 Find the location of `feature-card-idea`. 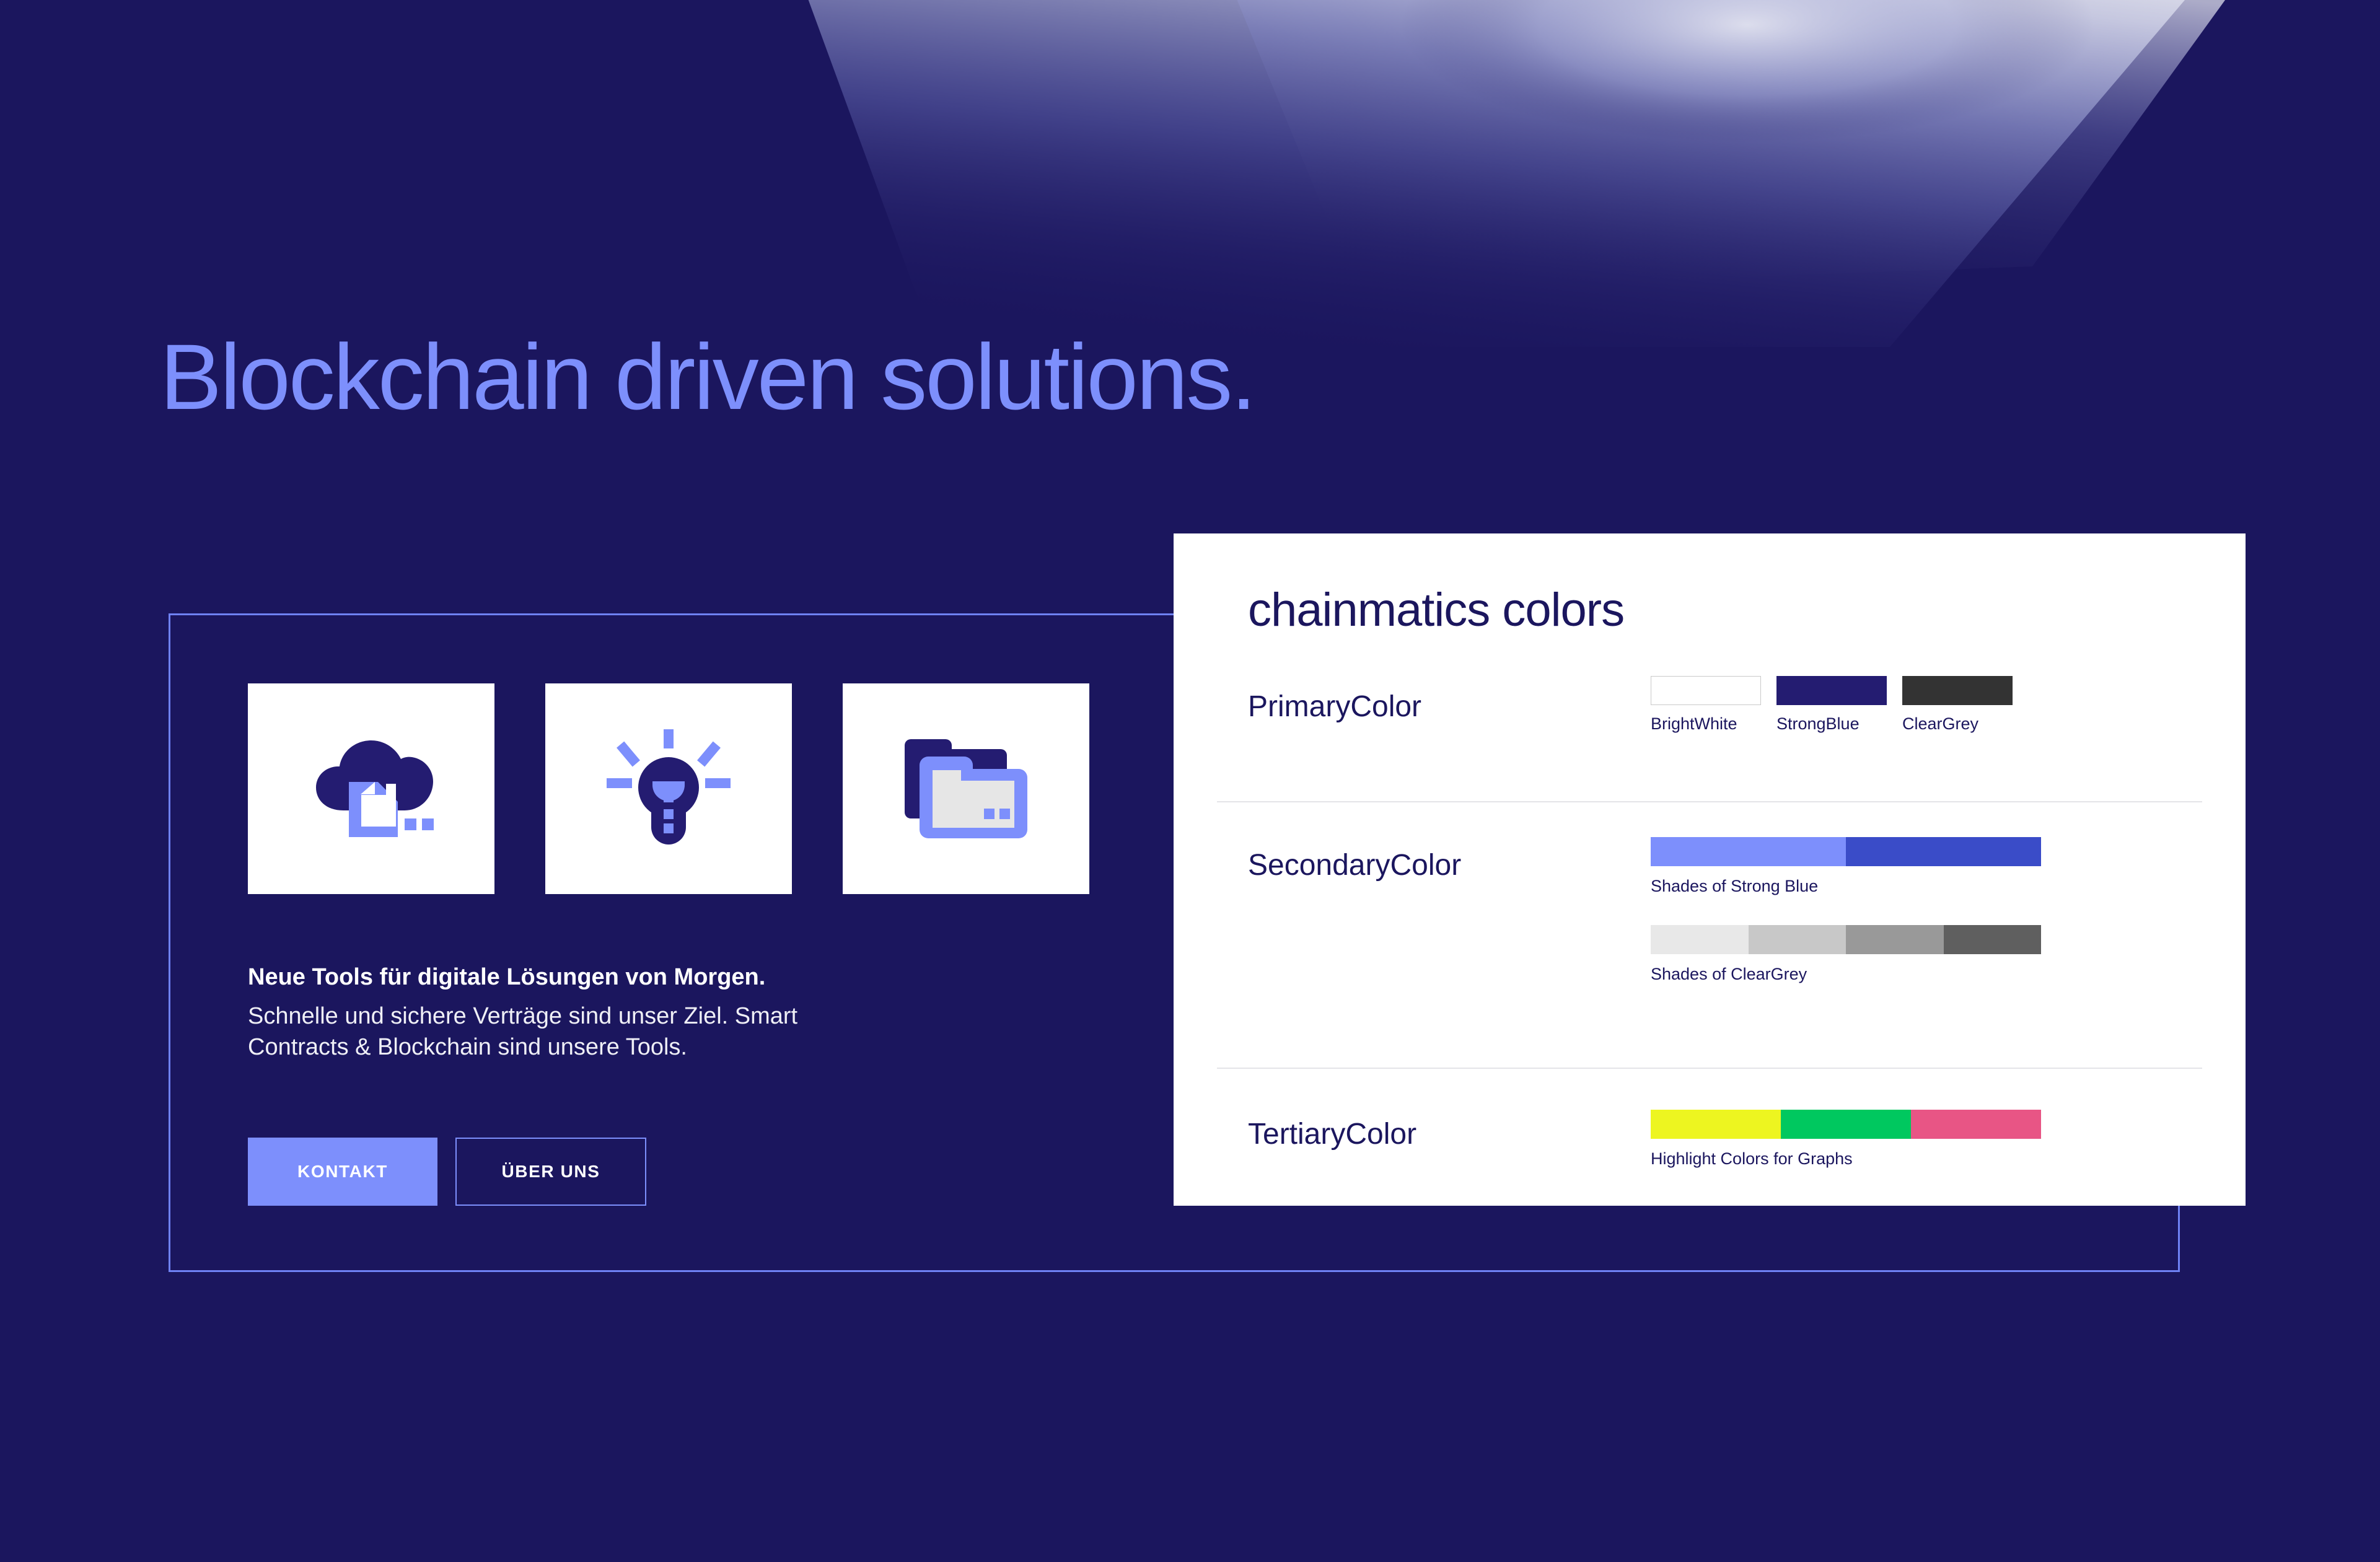

feature-card-idea is located at coordinates (668, 788).